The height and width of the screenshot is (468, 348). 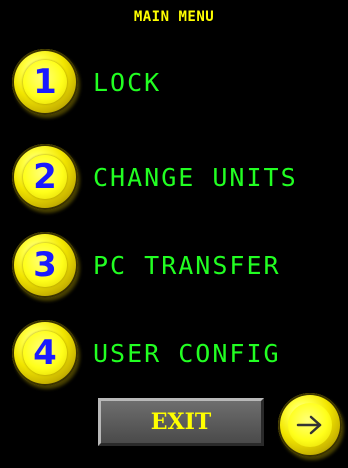 I want to click on right-arrow-icon, so click(x=309, y=425).